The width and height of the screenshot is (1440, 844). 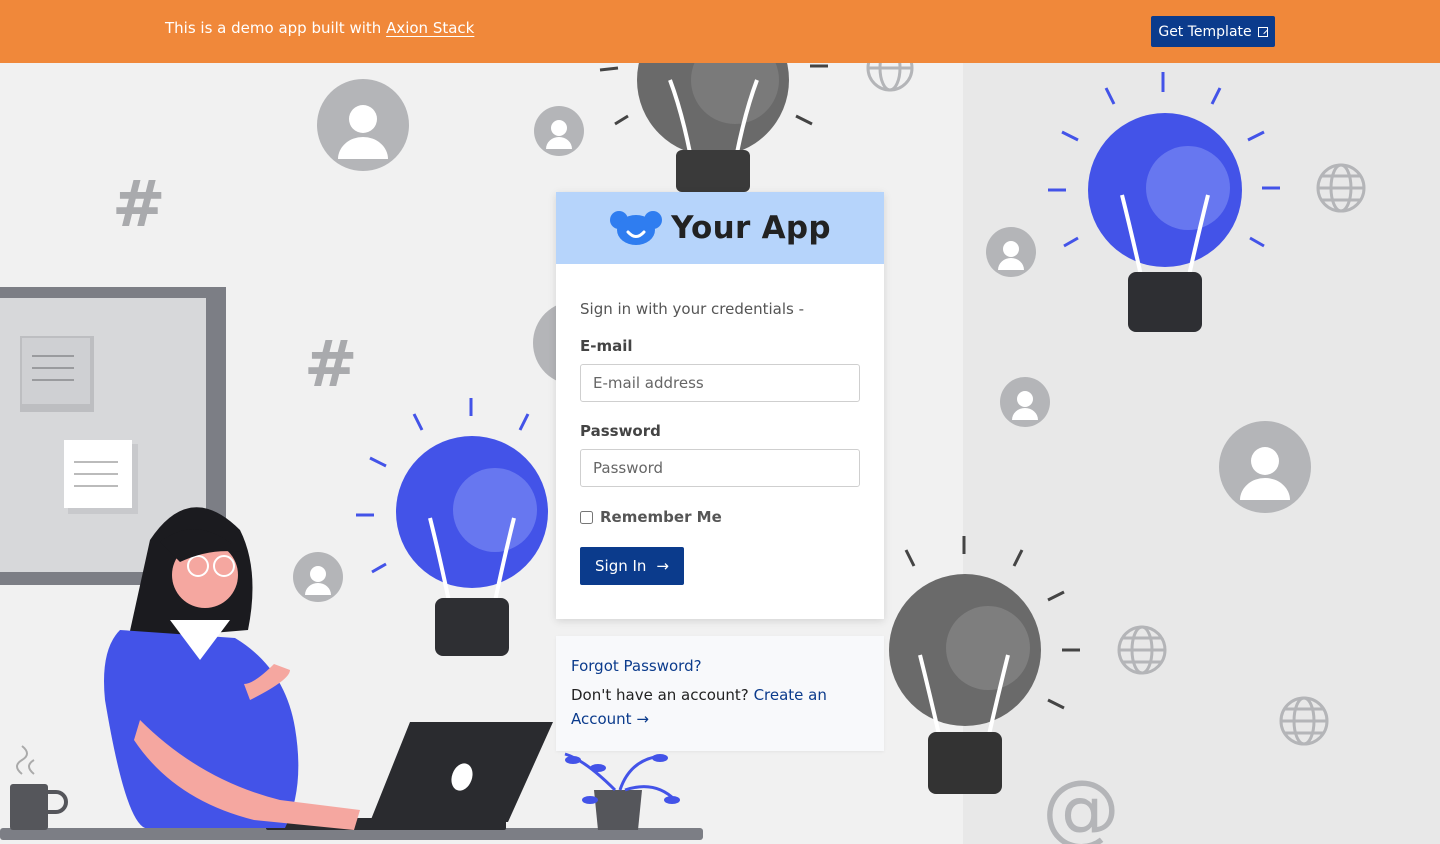 I want to click on create-account-link-part2: Account, so click(x=601, y=719).